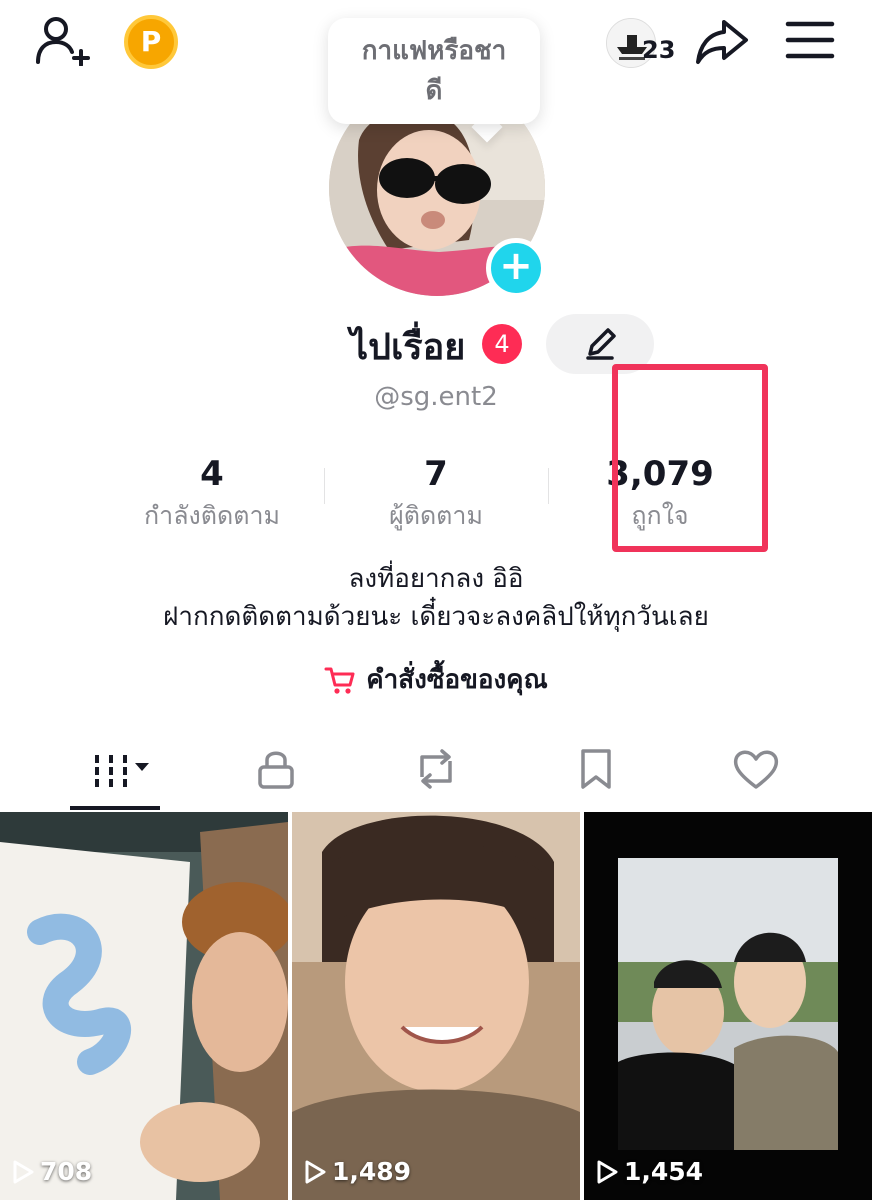 The width and height of the screenshot is (872, 1200). I want to click on share-icon, so click(722, 42).